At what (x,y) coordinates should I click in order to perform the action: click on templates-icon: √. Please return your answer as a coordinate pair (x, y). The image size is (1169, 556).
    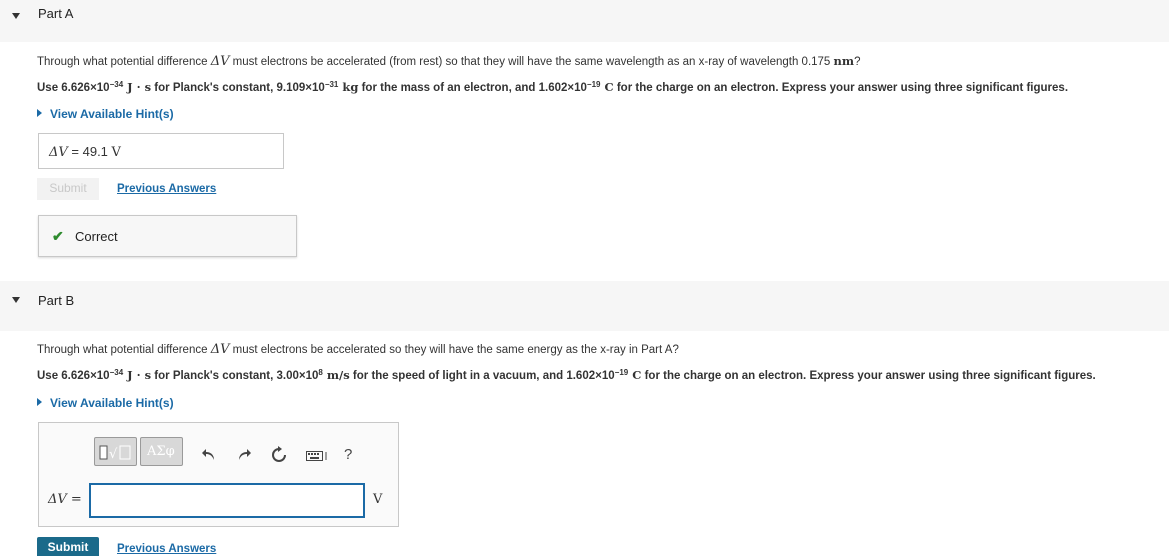
    Looking at the image, I should click on (115, 453).